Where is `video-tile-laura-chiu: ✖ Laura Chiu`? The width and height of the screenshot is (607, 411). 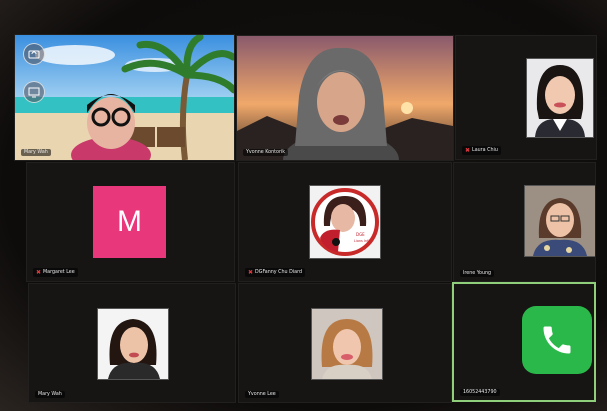 video-tile-laura-chiu: ✖ Laura Chiu is located at coordinates (526, 97).